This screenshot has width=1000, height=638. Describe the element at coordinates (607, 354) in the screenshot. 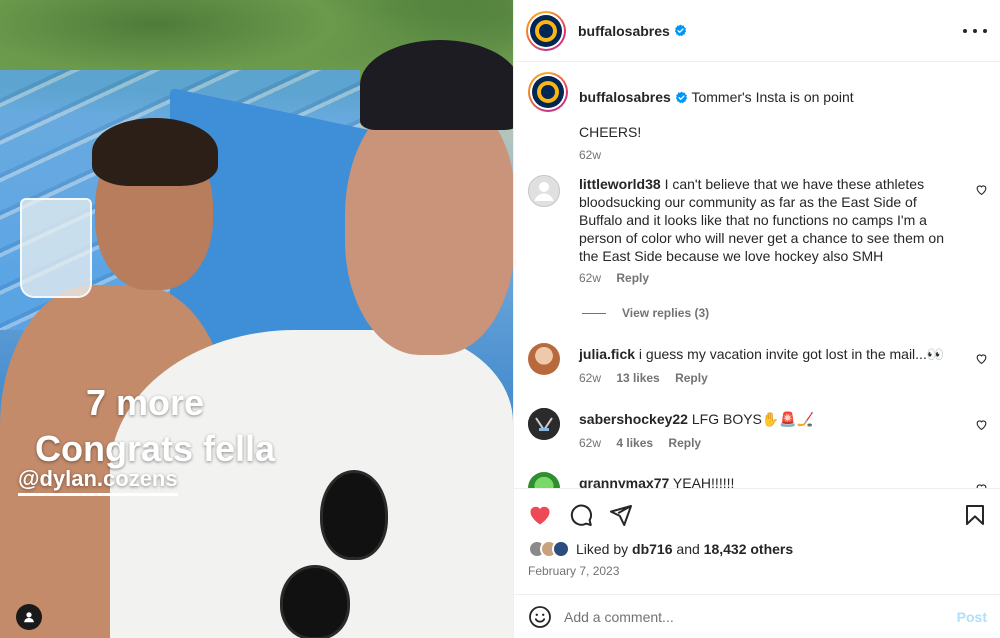

I see `comment-username: julia.fick` at that location.